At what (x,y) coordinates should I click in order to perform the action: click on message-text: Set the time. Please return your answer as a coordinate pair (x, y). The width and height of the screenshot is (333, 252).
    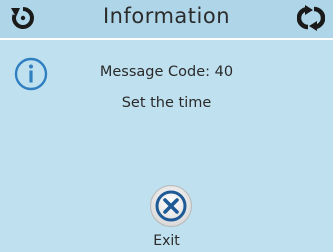
    Looking at the image, I should click on (166, 103).